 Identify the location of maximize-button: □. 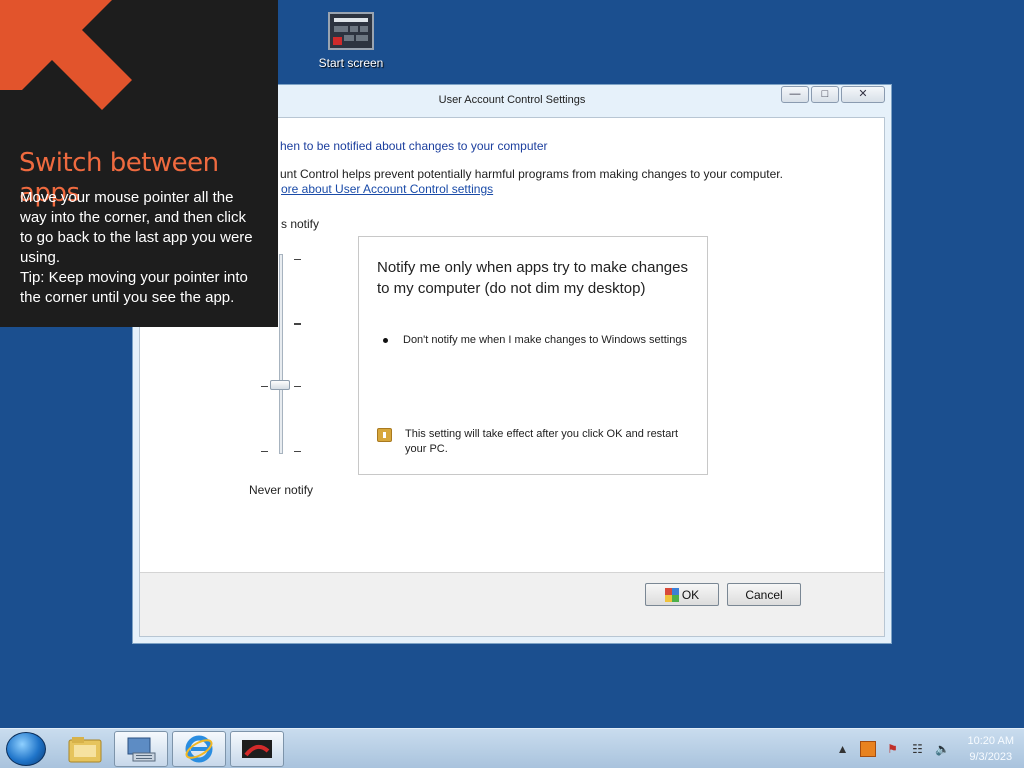
(825, 94).